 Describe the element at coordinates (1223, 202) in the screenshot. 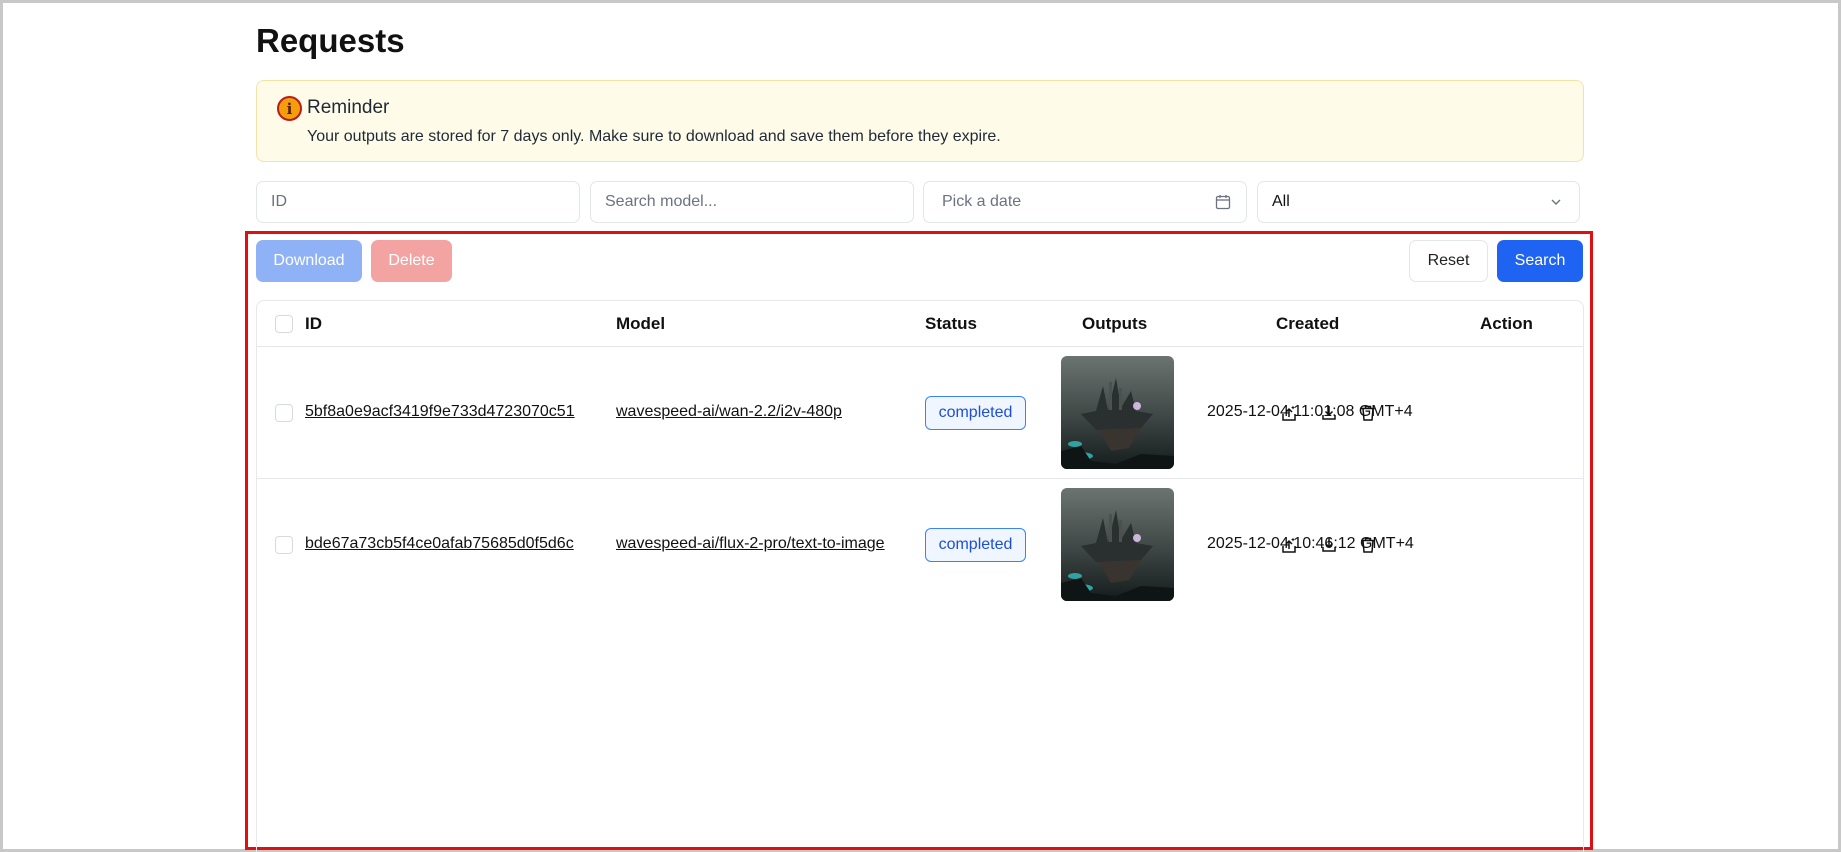

I see `calendar-icon` at that location.